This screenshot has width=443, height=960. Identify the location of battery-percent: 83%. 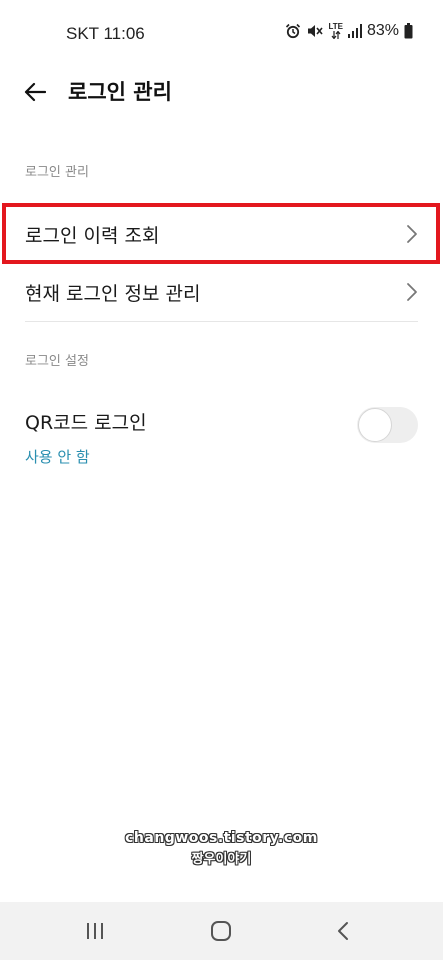
(382, 30).